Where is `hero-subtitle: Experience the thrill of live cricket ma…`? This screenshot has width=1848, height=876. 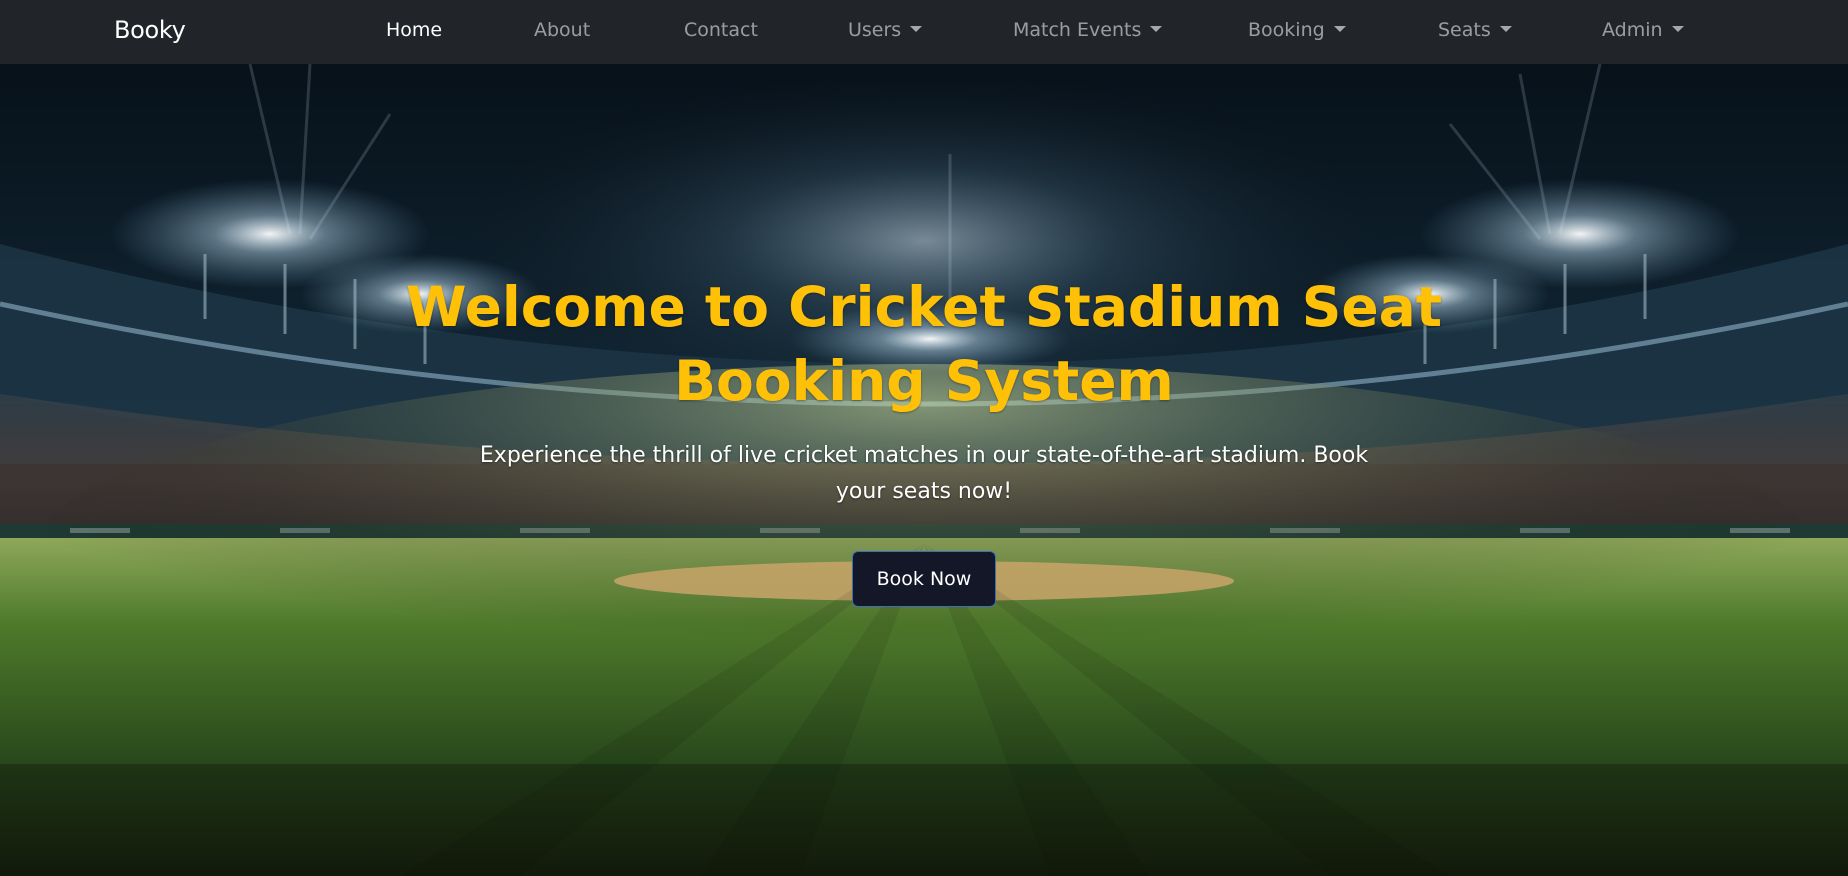
hero-subtitle: Experience the thrill of live cricket ma… is located at coordinates (924, 473).